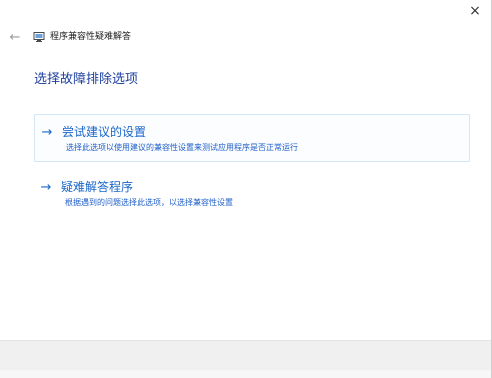  What do you see at coordinates (149, 202) in the screenshot?
I see `option-description: 根据遇到的问题选择此选项，以选择兼容性设置` at bounding box center [149, 202].